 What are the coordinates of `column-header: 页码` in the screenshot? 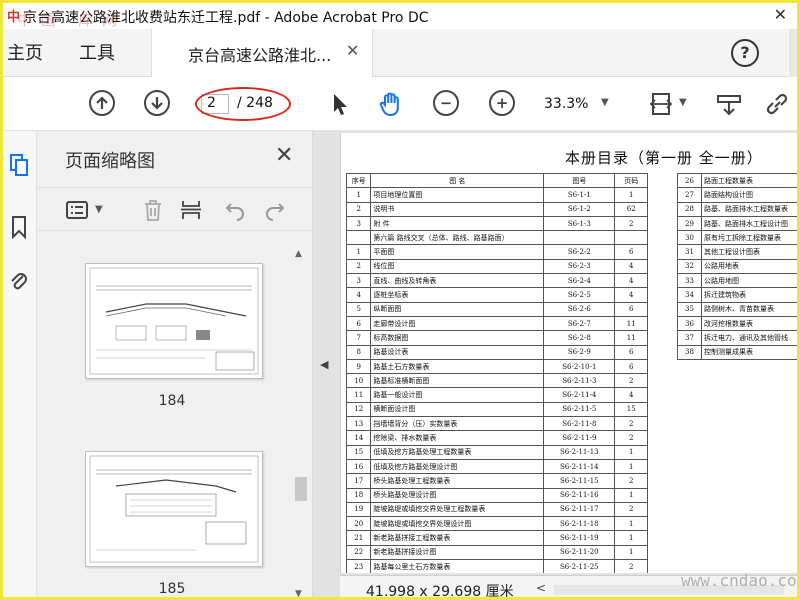 It's located at (631, 180).